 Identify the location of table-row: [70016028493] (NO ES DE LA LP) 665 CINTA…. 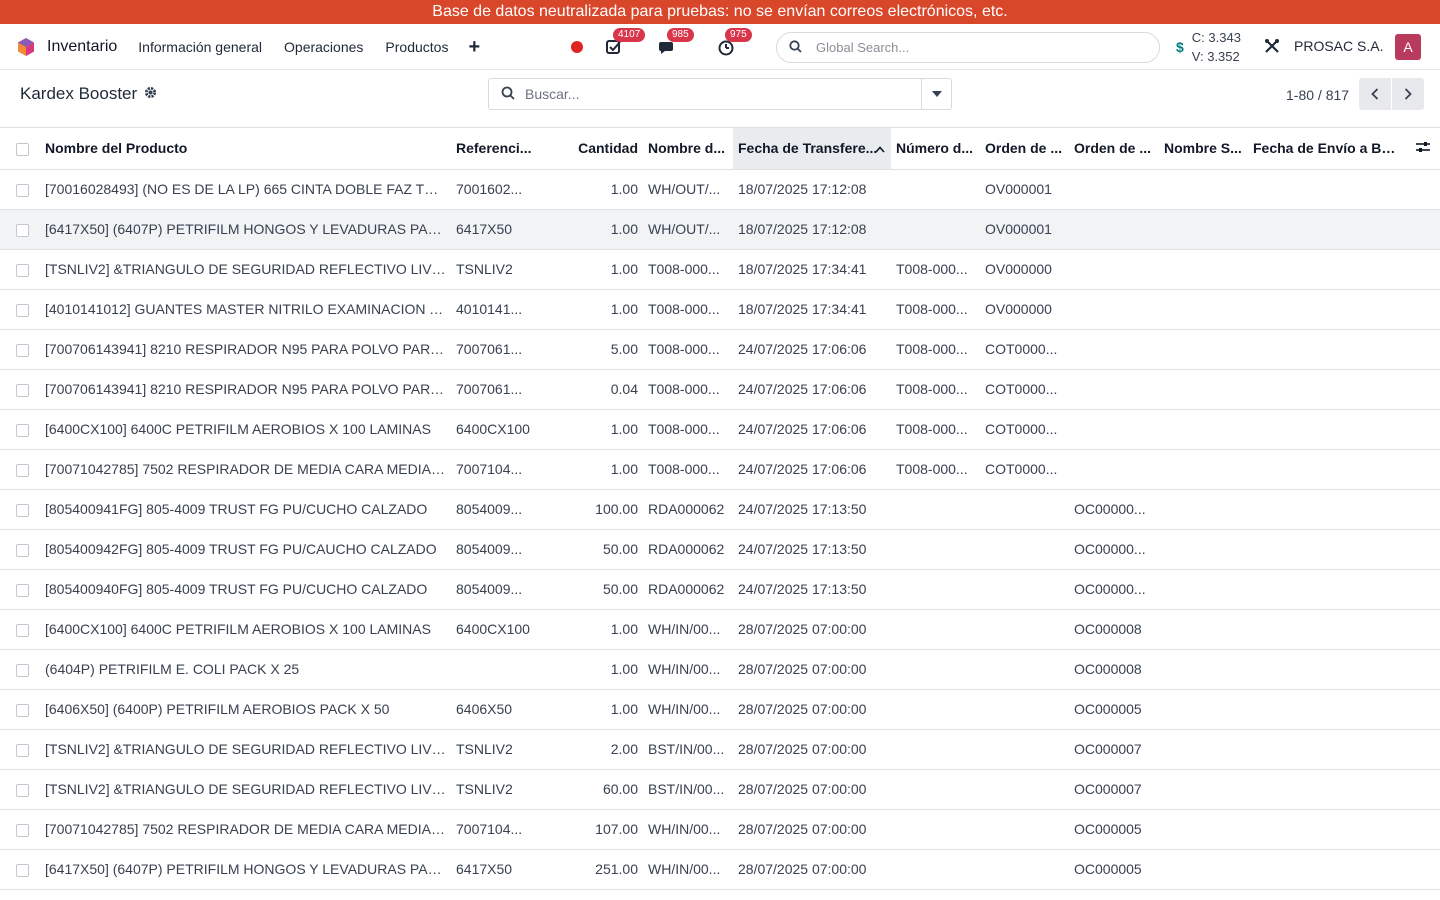
(720, 189).